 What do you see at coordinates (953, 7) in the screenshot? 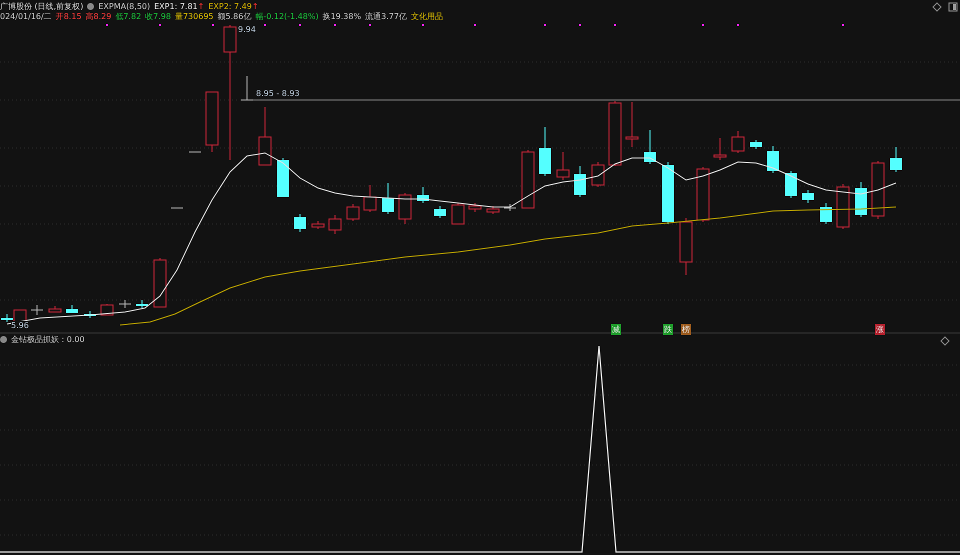
I see `panel-icon` at bounding box center [953, 7].